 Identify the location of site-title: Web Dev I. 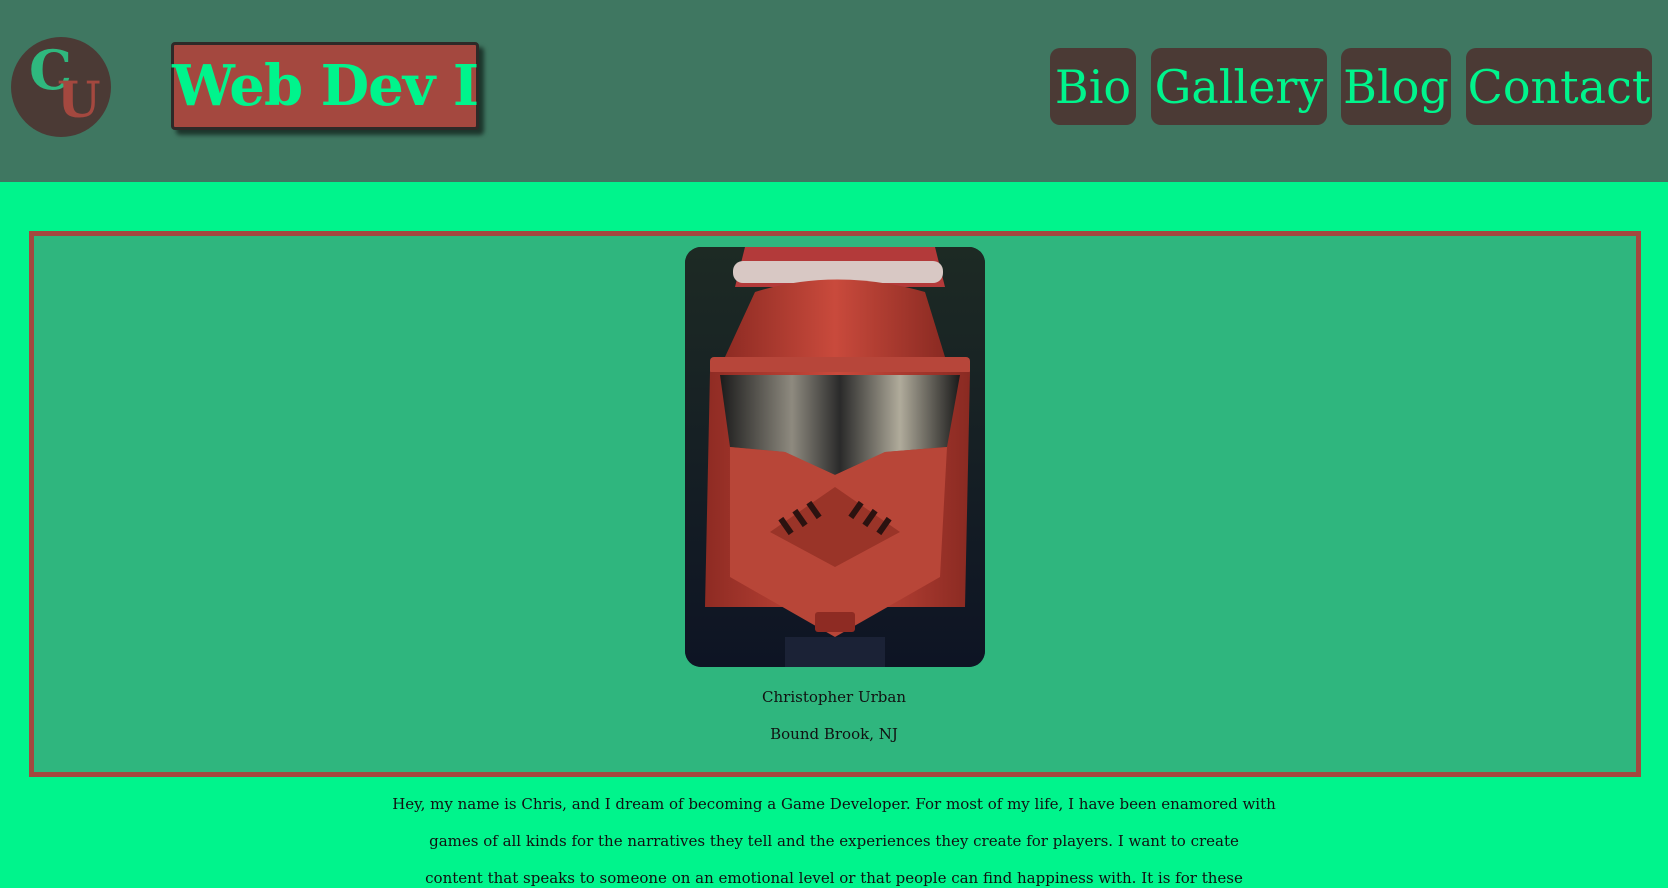
(325, 86).